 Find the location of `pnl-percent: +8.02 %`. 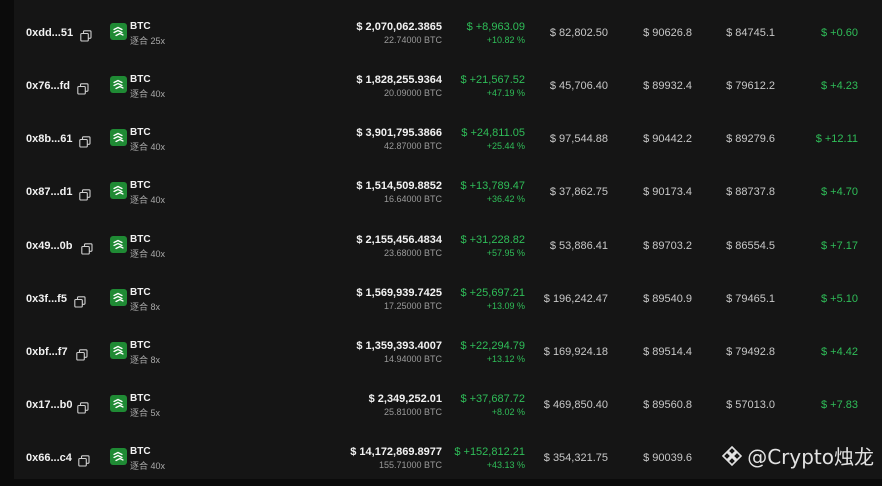

pnl-percent: +8.02 % is located at coordinates (508, 412).